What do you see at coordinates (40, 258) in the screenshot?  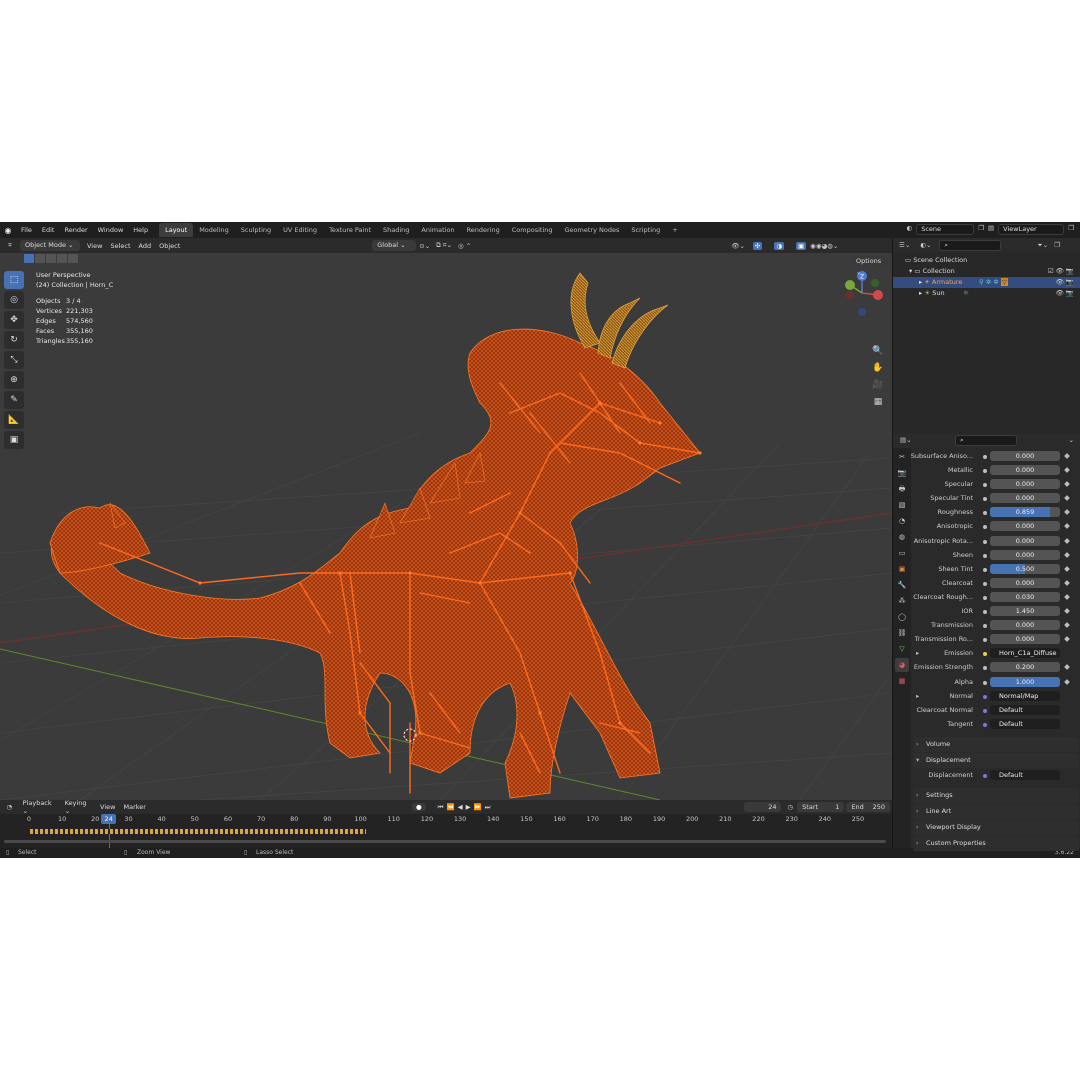 I see `select-extend-icon` at bounding box center [40, 258].